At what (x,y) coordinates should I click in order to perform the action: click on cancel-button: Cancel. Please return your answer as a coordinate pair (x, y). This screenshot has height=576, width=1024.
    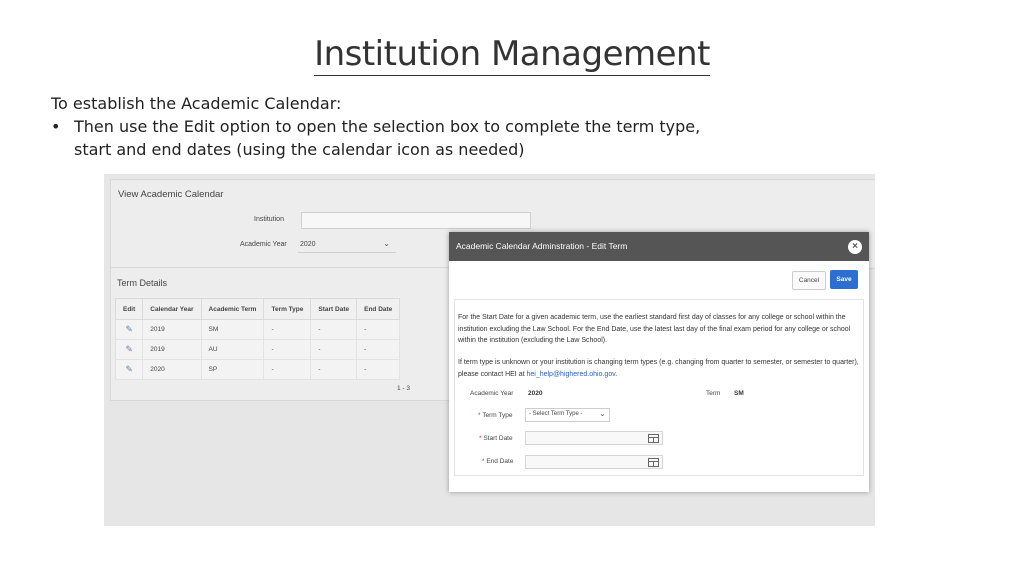
    Looking at the image, I should click on (809, 280).